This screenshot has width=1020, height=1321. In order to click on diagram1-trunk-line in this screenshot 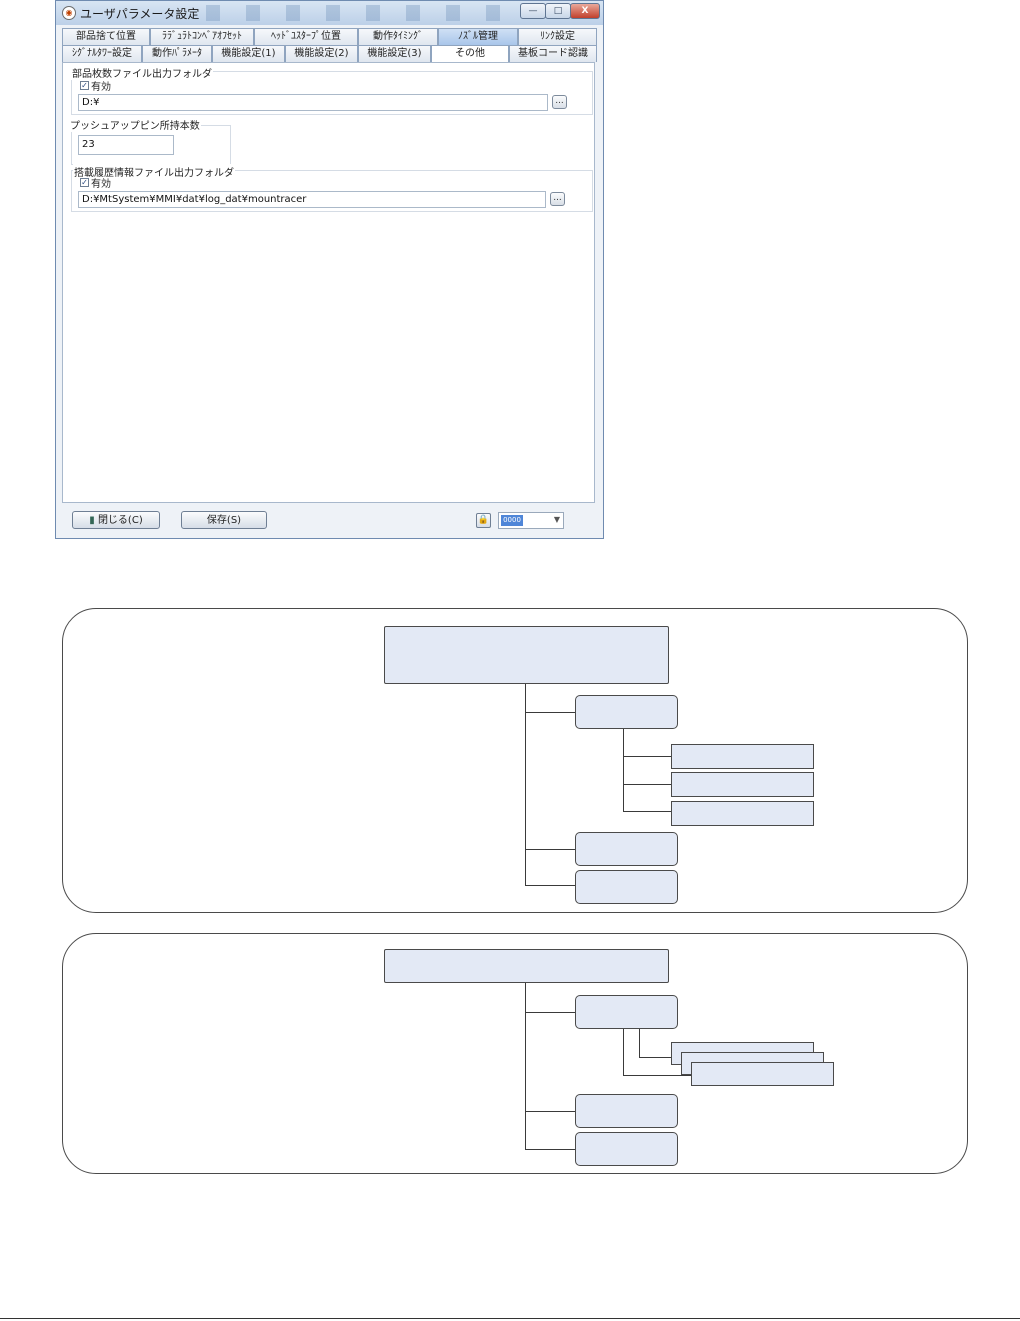, I will do `click(525, 784)`.